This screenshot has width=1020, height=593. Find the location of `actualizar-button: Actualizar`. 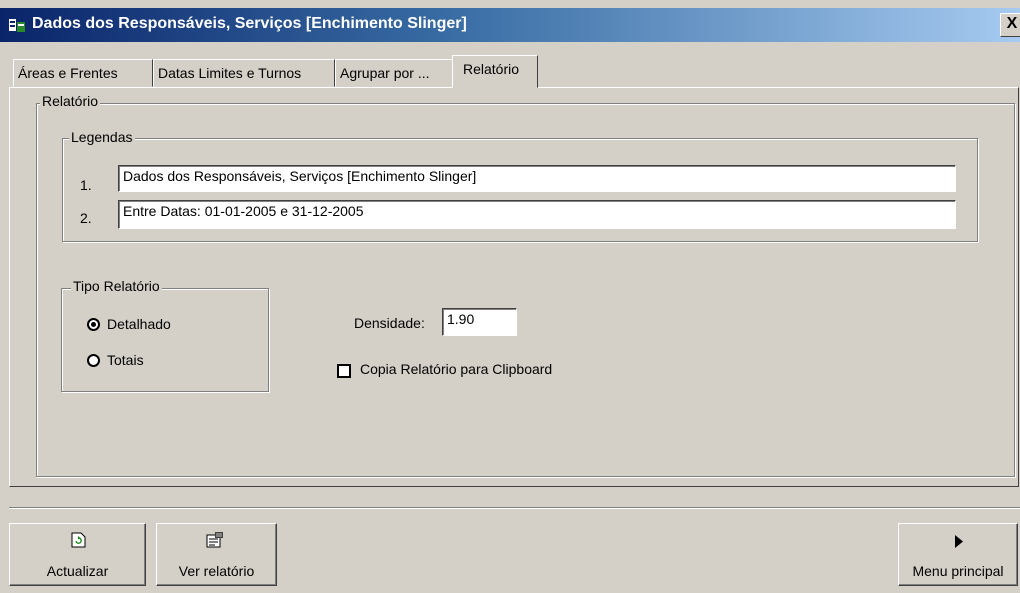

actualizar-button: Actualizar is located at coordinates (77, 554).